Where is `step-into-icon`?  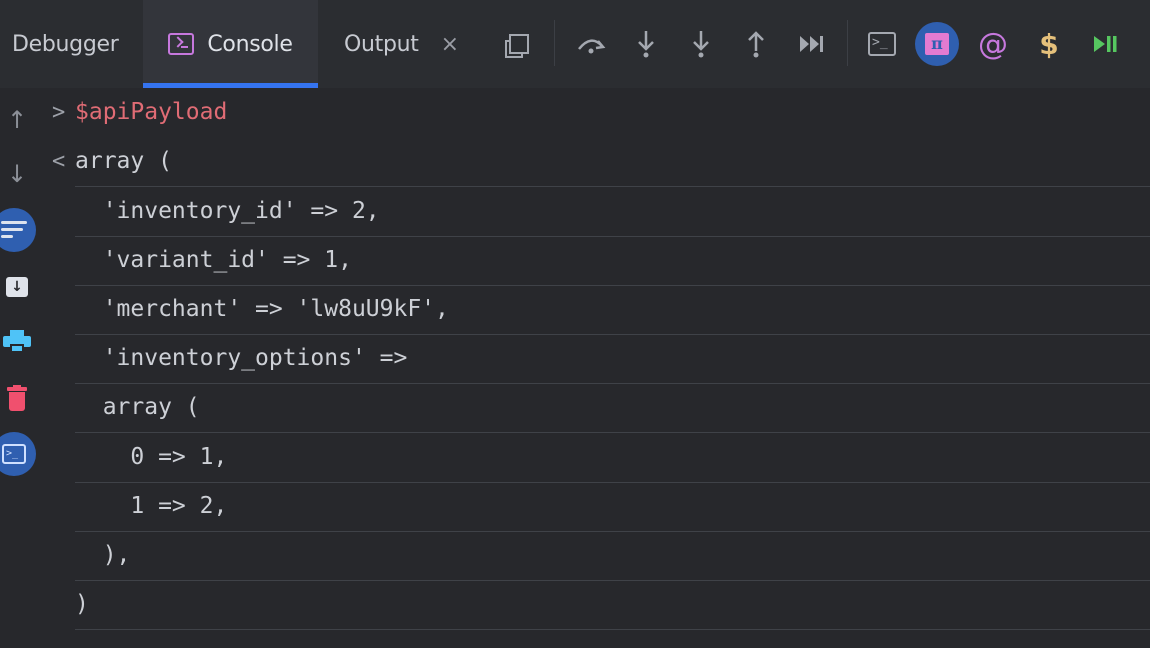
step-into-icon is located at coordinates (646, 44).